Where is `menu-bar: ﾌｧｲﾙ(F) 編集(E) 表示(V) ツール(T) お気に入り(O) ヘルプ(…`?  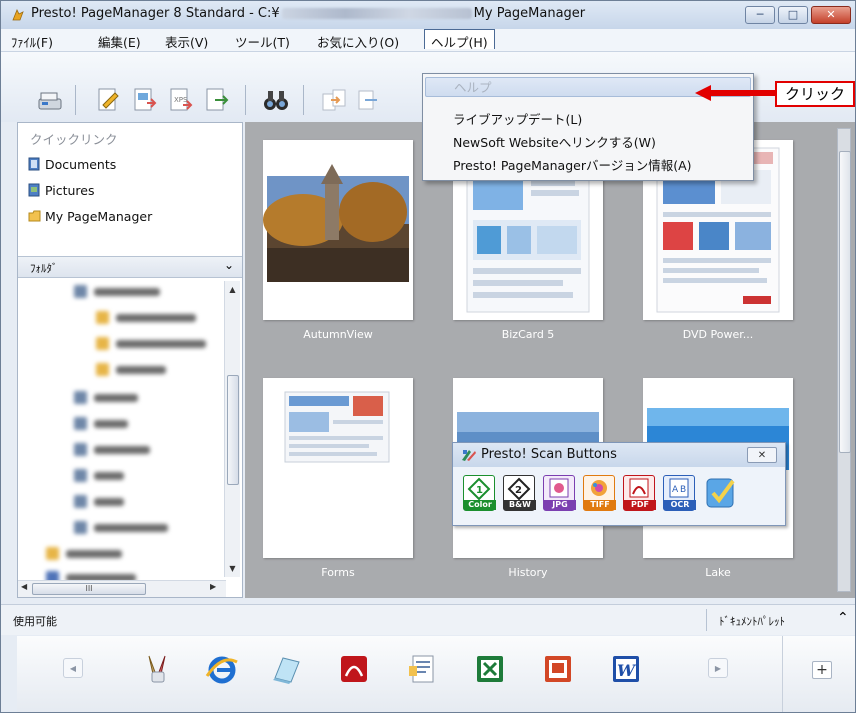 menu-bar: ﾌｧｲﾙ(F) 編集(E) 表示(V) ツール(T) お気に入り(O) ヘルプ(… is located at coordinates (428, 40).